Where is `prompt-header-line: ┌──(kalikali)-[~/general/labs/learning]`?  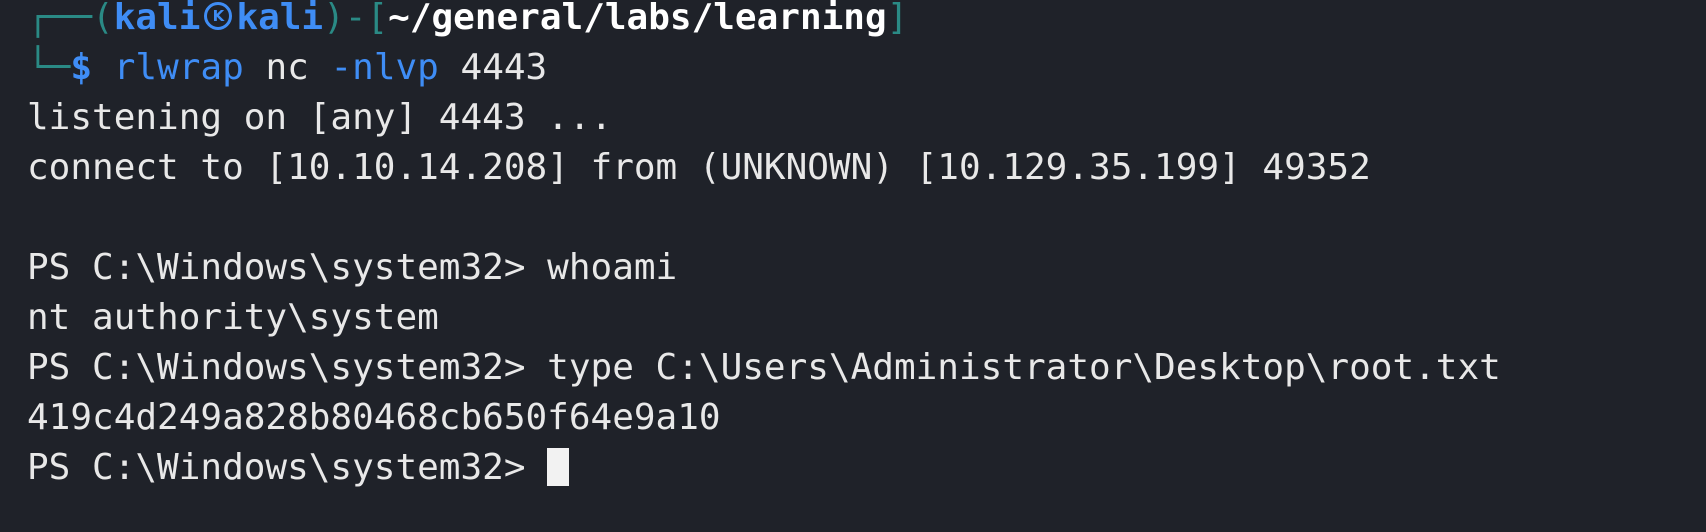
prompt-header-line: ┌──(kalikali)-[~/general/labs/learning] is located at coordinates (467, 21).